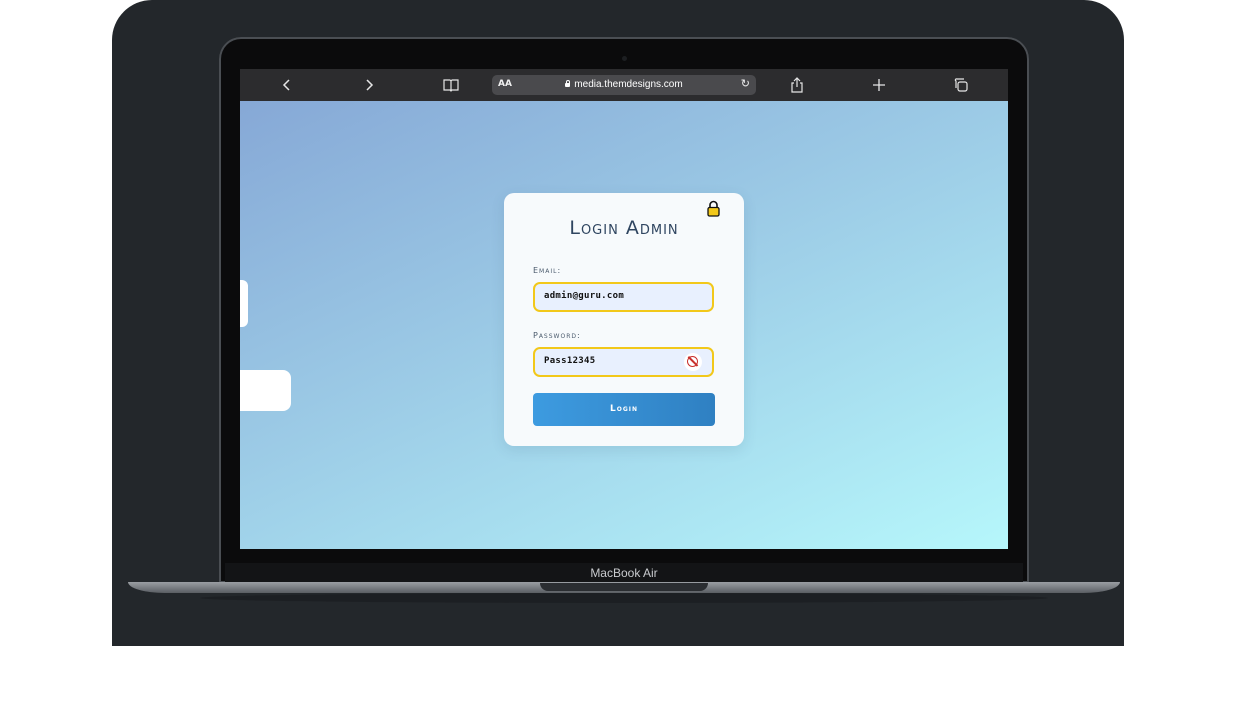 This screenshot has height=710, width=1236. I want to click on email-label: Email:, so click(547, 270).